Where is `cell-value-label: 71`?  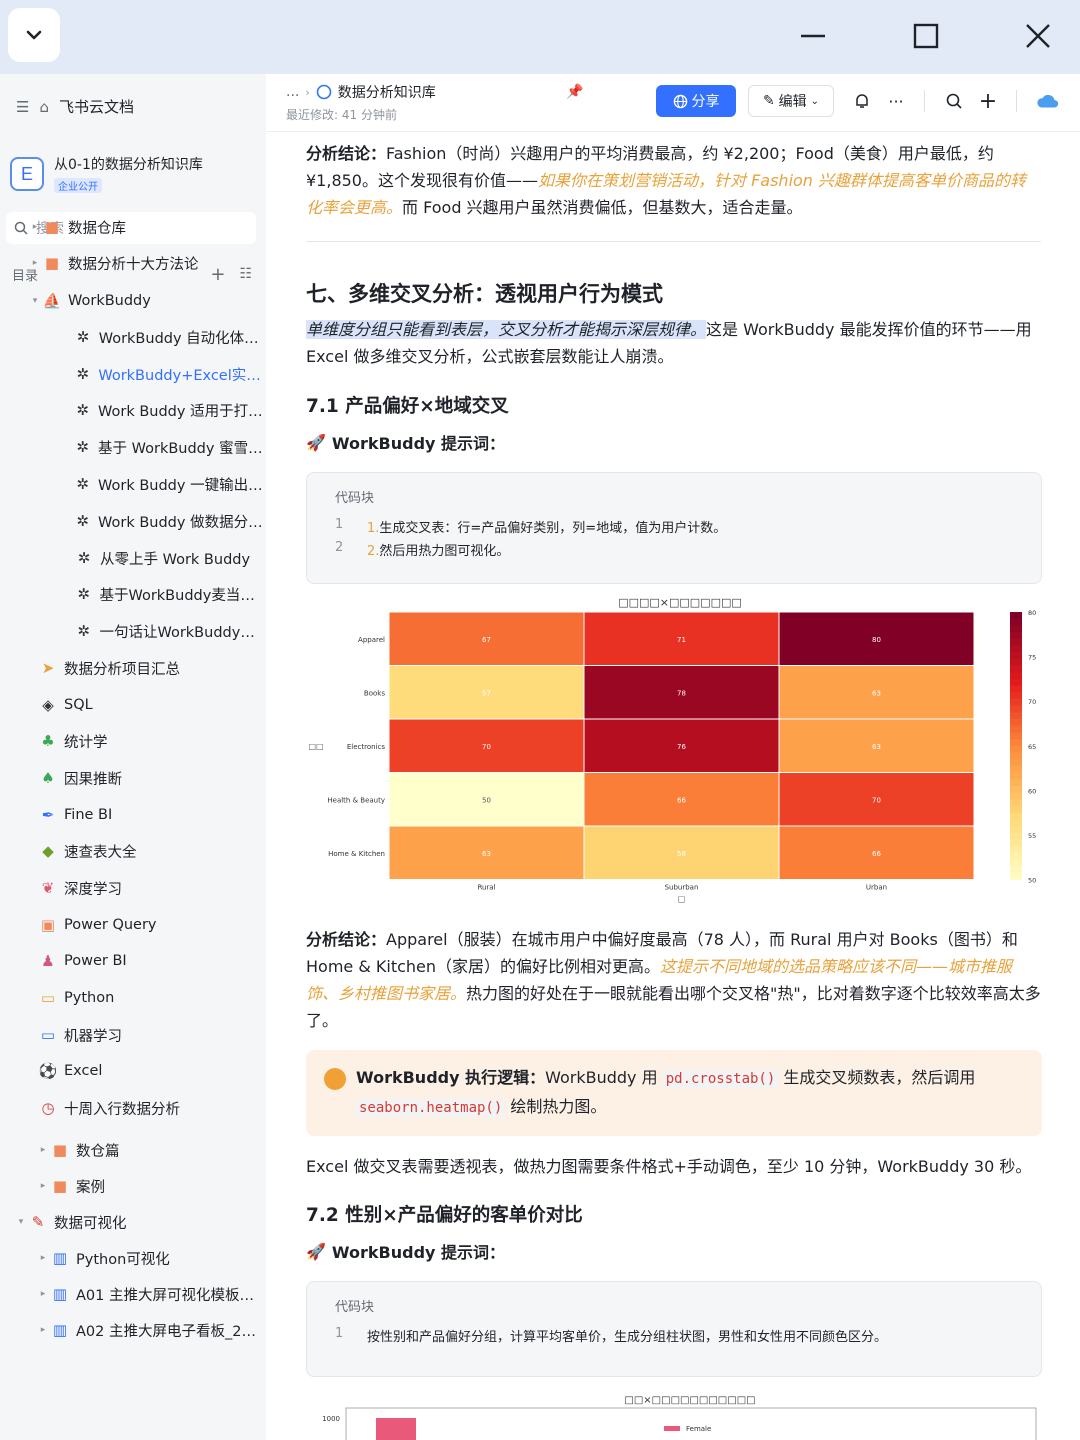 cell-value-label: 71 is located at coordinates (681, 640).